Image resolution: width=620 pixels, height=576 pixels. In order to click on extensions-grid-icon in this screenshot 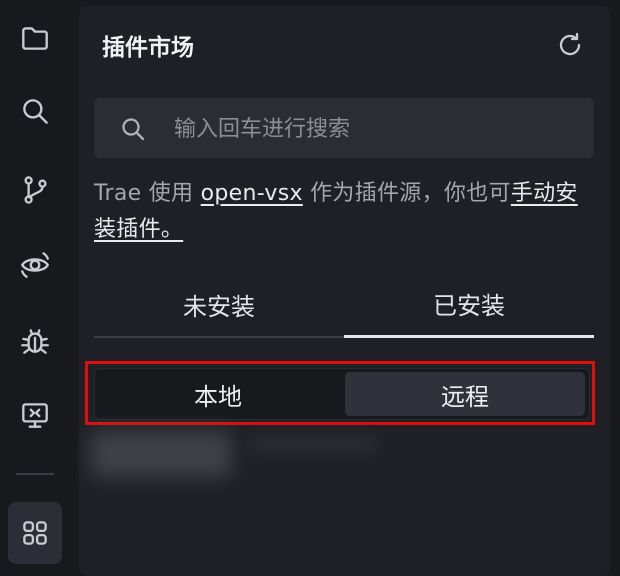, I will do `click(35, 533)`.